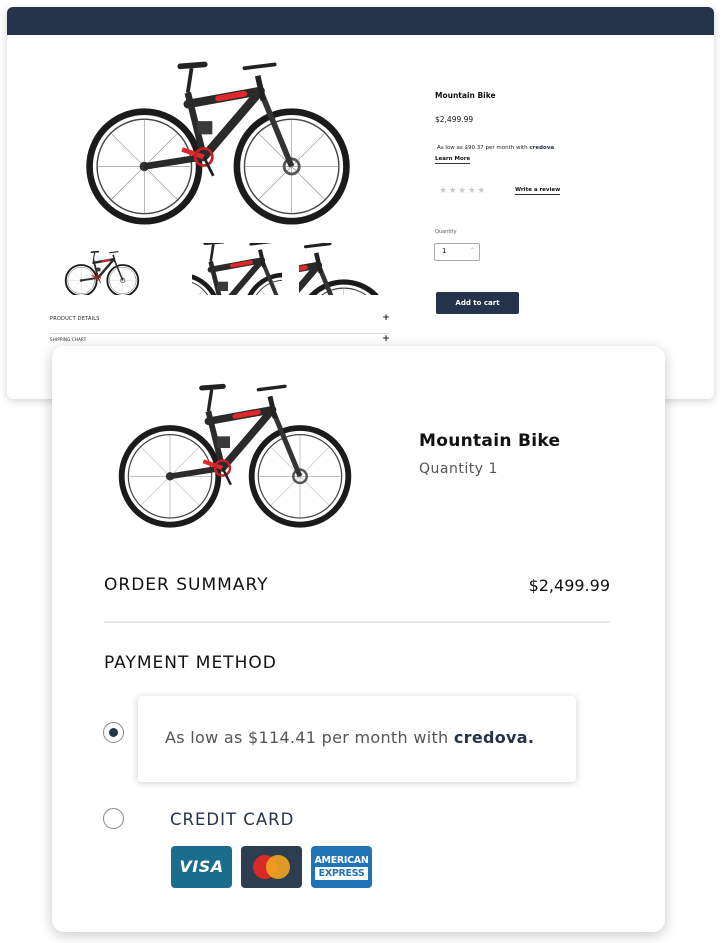  I want to click on radio-selected-dot, so click(113, 732).